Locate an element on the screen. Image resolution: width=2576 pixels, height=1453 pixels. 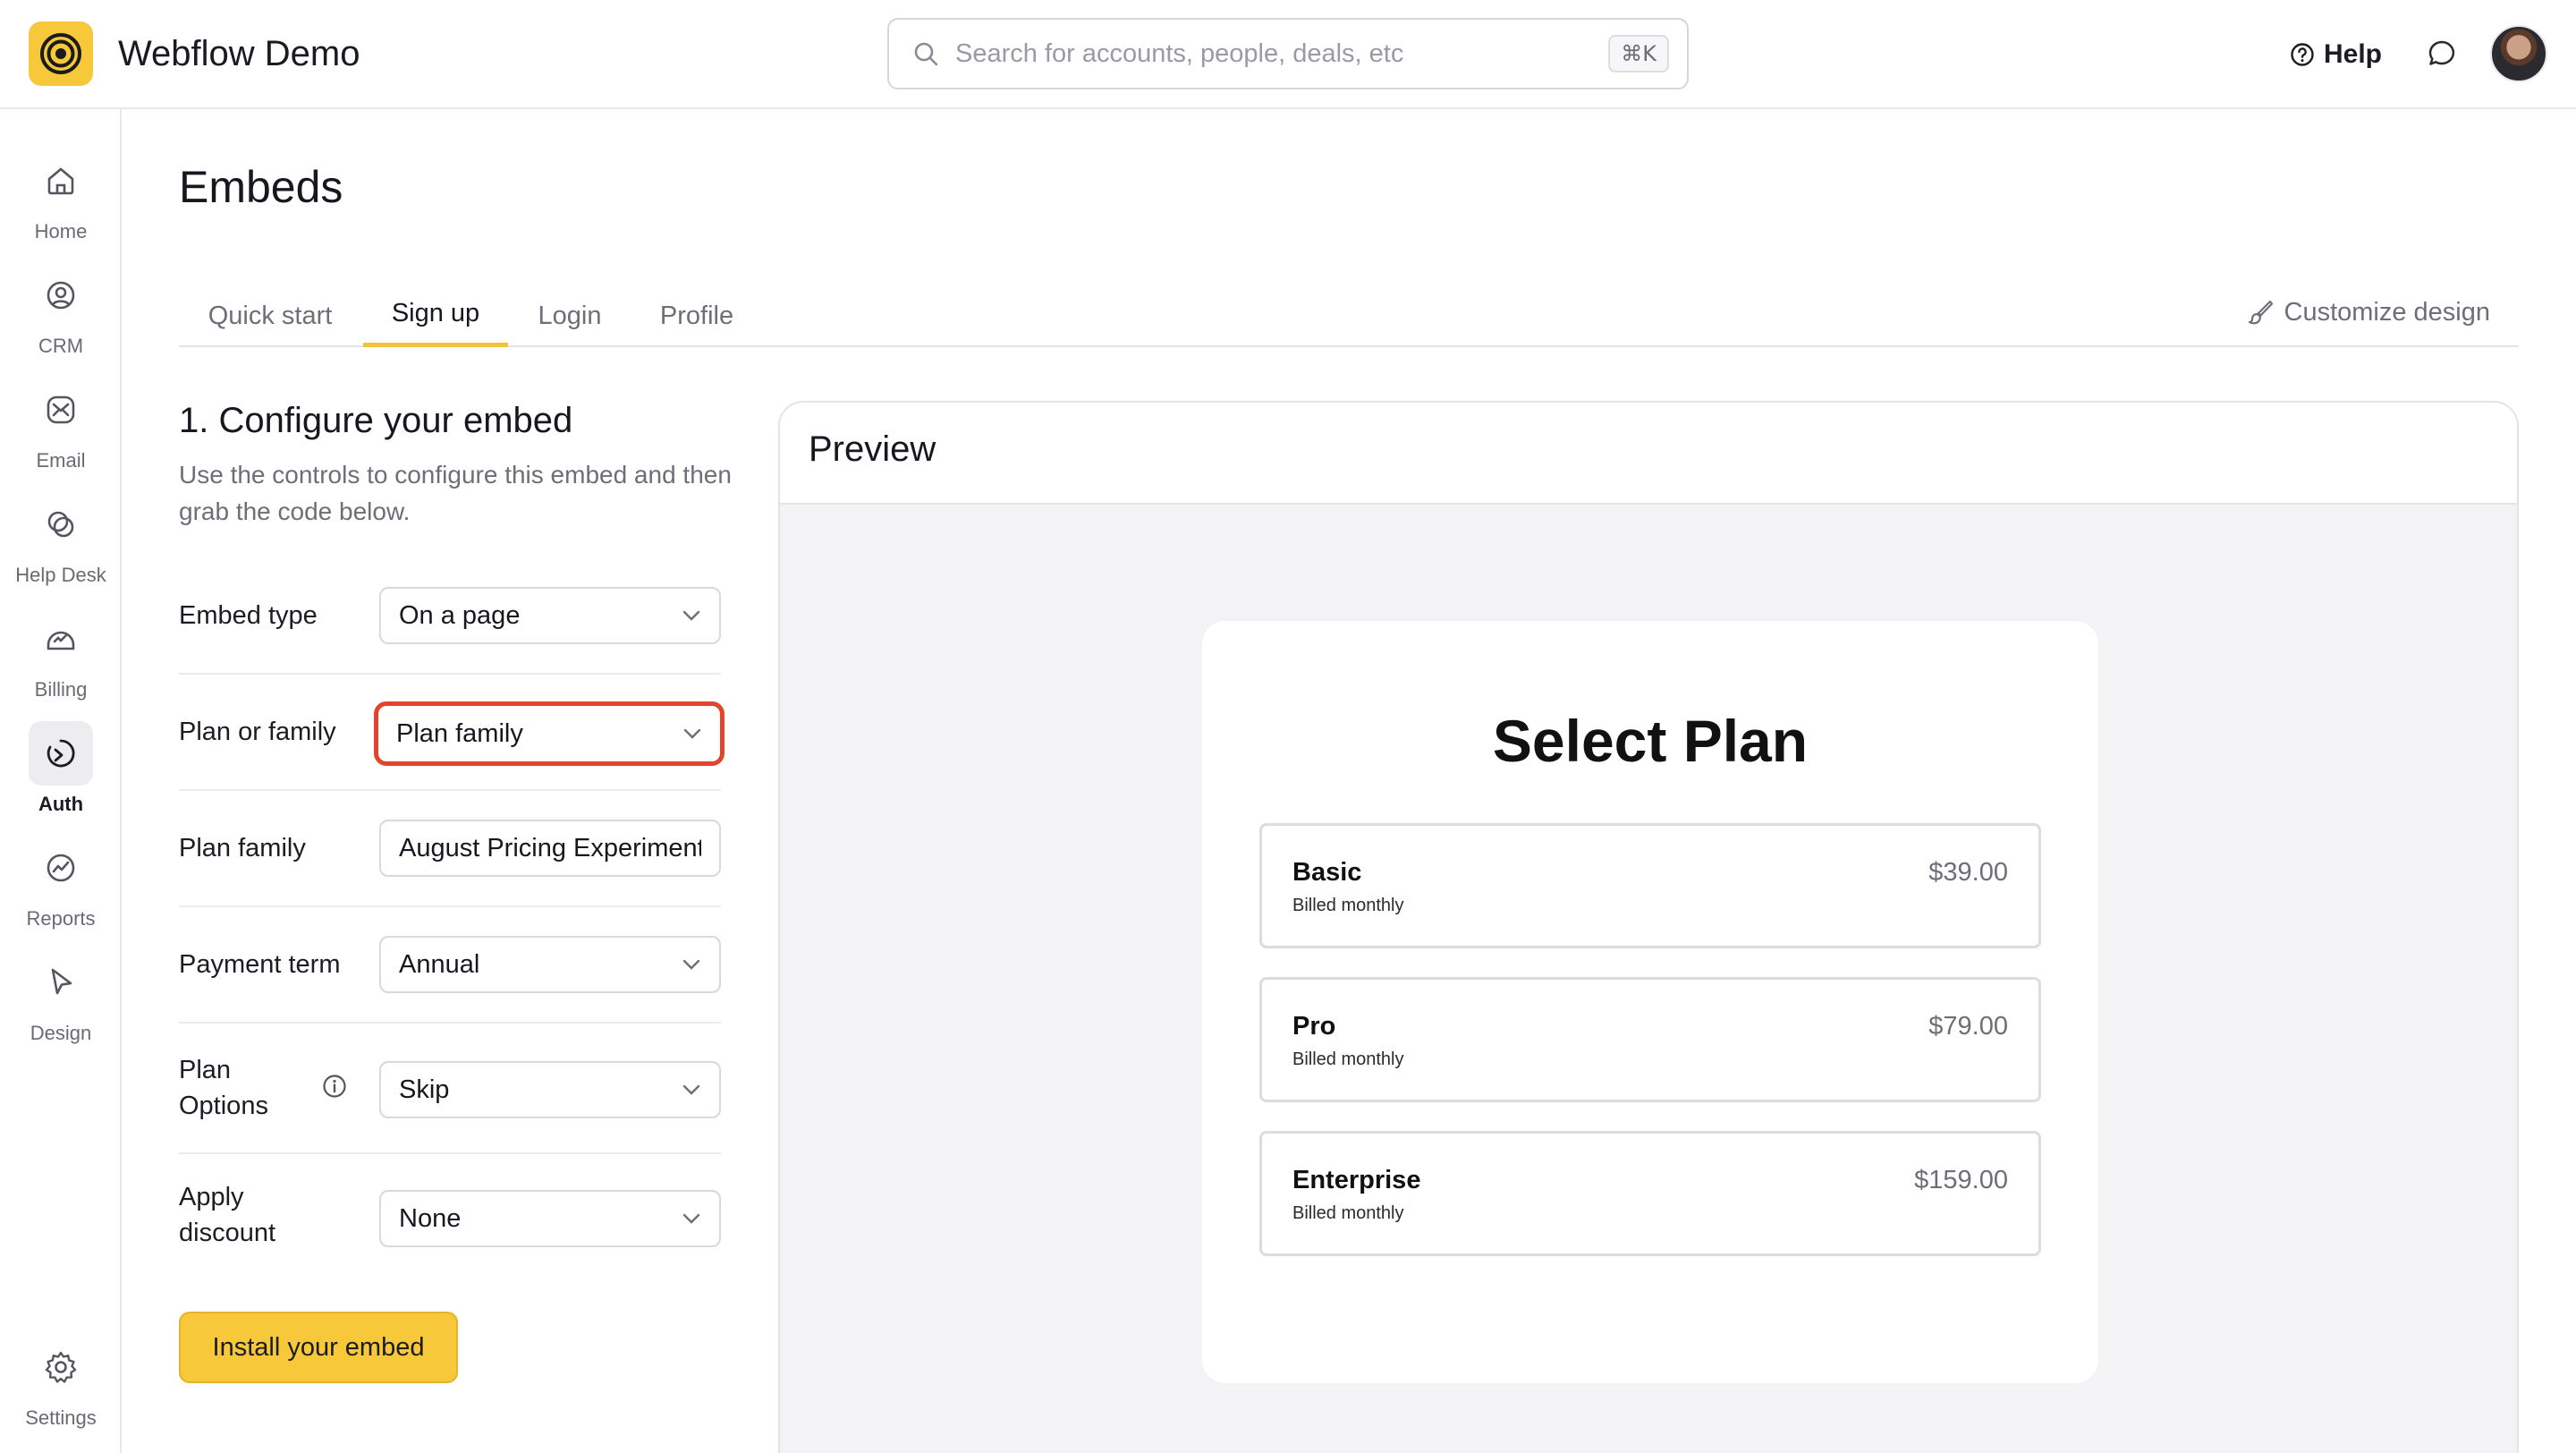
plan-or-family-select: Plan family is located at coordinates (549, 733).